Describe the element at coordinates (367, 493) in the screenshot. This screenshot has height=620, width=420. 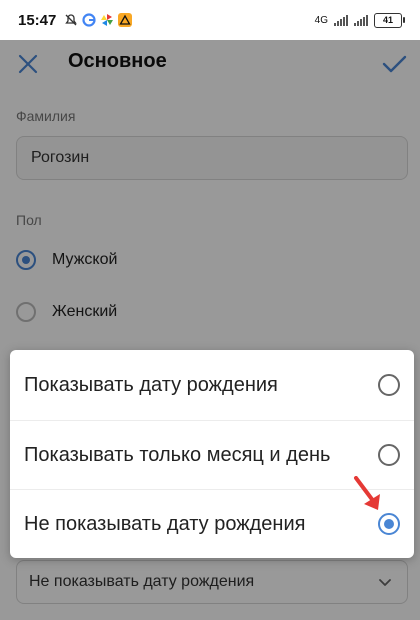
I see `red-arrow-icon` at that location.